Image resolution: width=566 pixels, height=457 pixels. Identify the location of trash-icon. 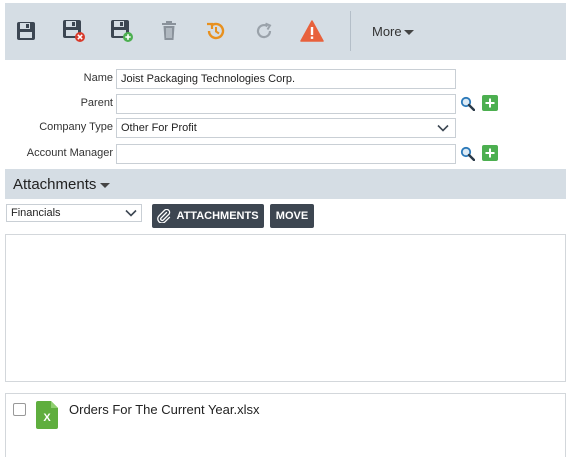
(169, 30).